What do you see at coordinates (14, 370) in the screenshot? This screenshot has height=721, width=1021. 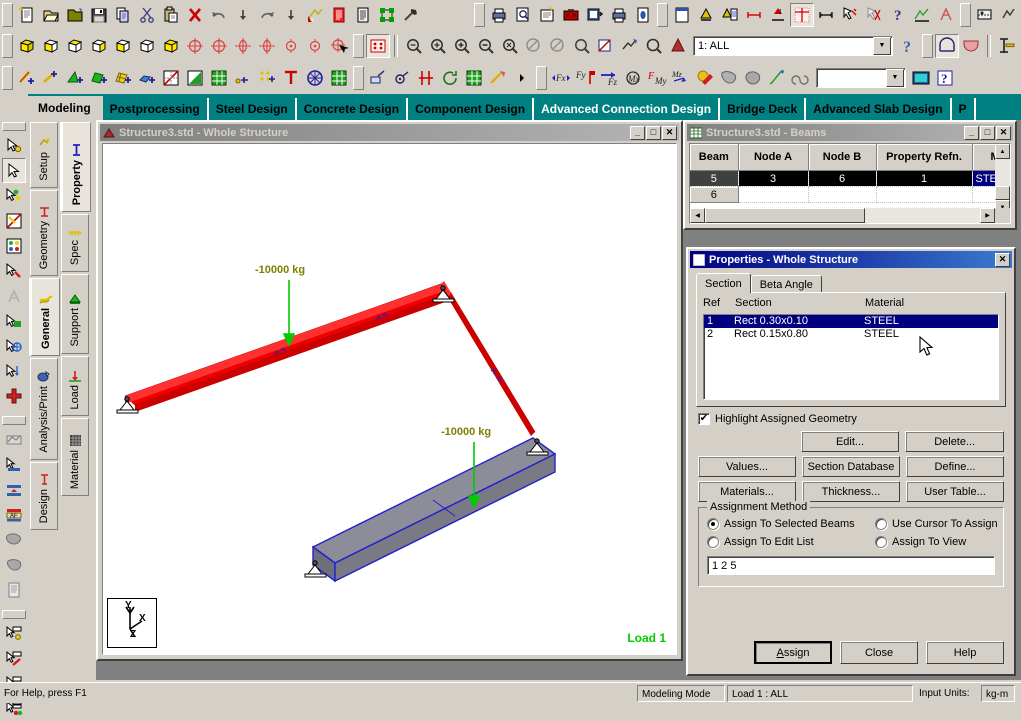 I see `load-cursor-icon` at bounding box center [14, 370].